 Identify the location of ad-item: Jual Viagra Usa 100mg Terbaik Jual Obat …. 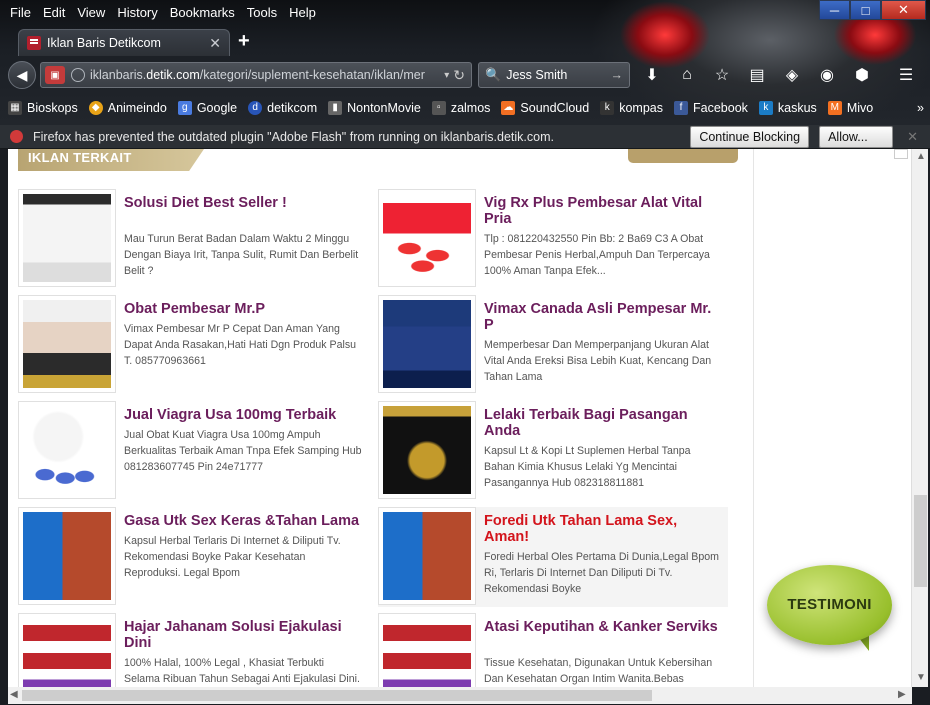
(193, 451).